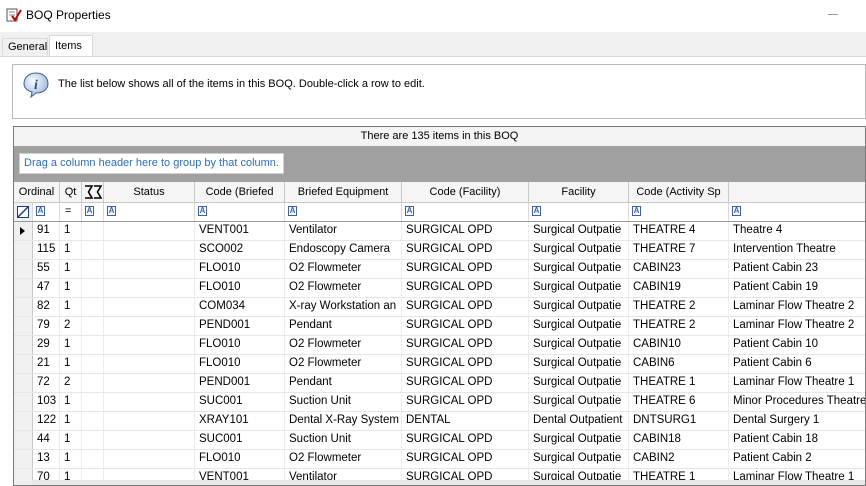  Describe the element at coordinates (679, 459) in the screenshot. I see `cell-code-activity: CABIN2` at that location.